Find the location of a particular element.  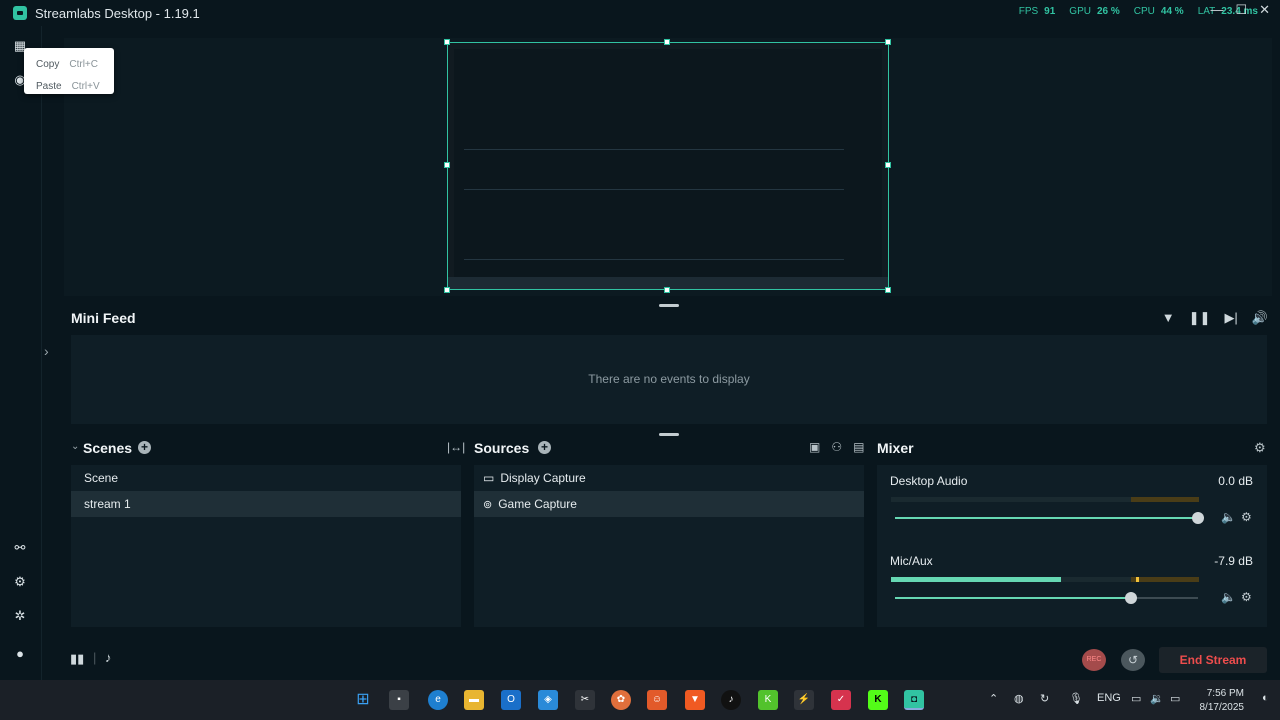

resize-handle-br is located at coordinates (888, 290).